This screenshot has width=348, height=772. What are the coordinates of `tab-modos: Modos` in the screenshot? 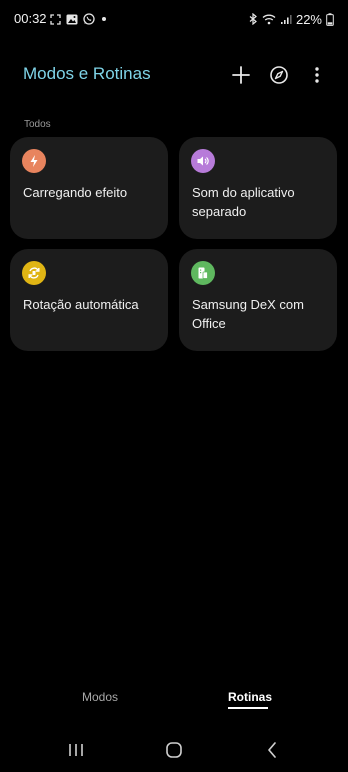 It's located at (100, 697).